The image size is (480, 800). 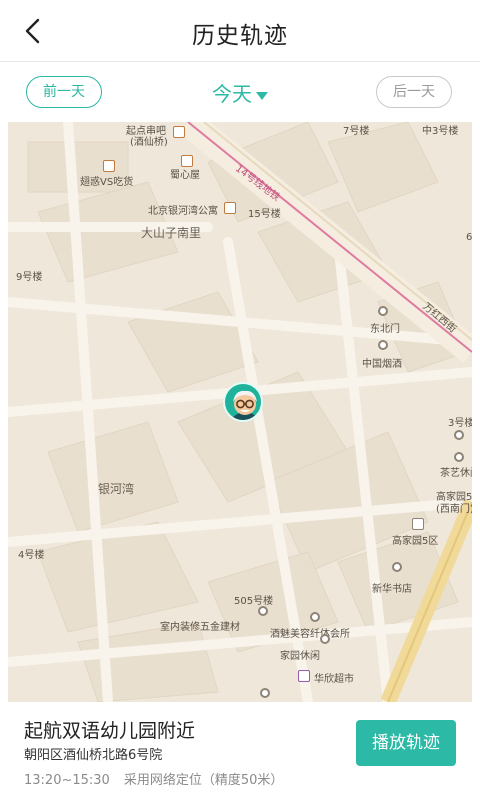 What do you see at coordinates (392, 589) in the screenshot?
I see `map-label: 新华书店` at bounding box center [392, 589].